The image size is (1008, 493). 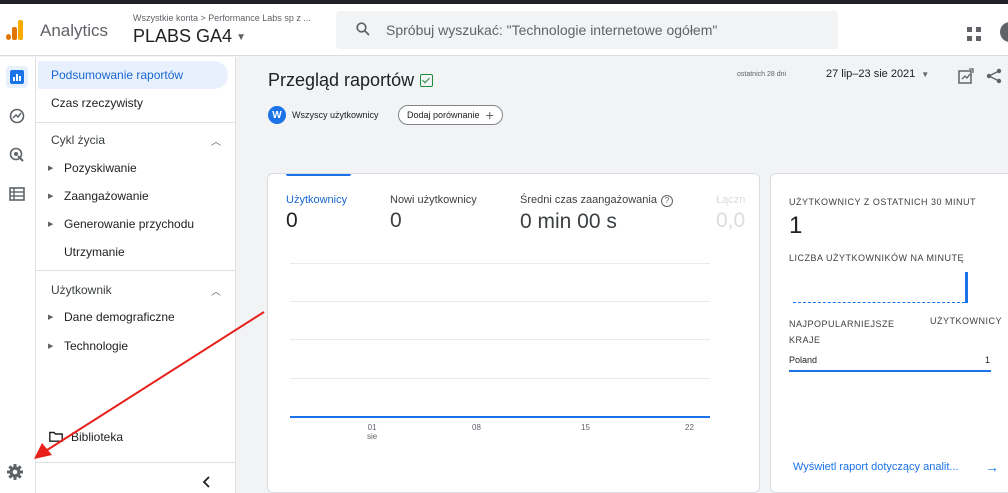 I want to click on col-header-country: NAJPOPULARNIEJSZE KRAJE, so click(x=842, y=332).